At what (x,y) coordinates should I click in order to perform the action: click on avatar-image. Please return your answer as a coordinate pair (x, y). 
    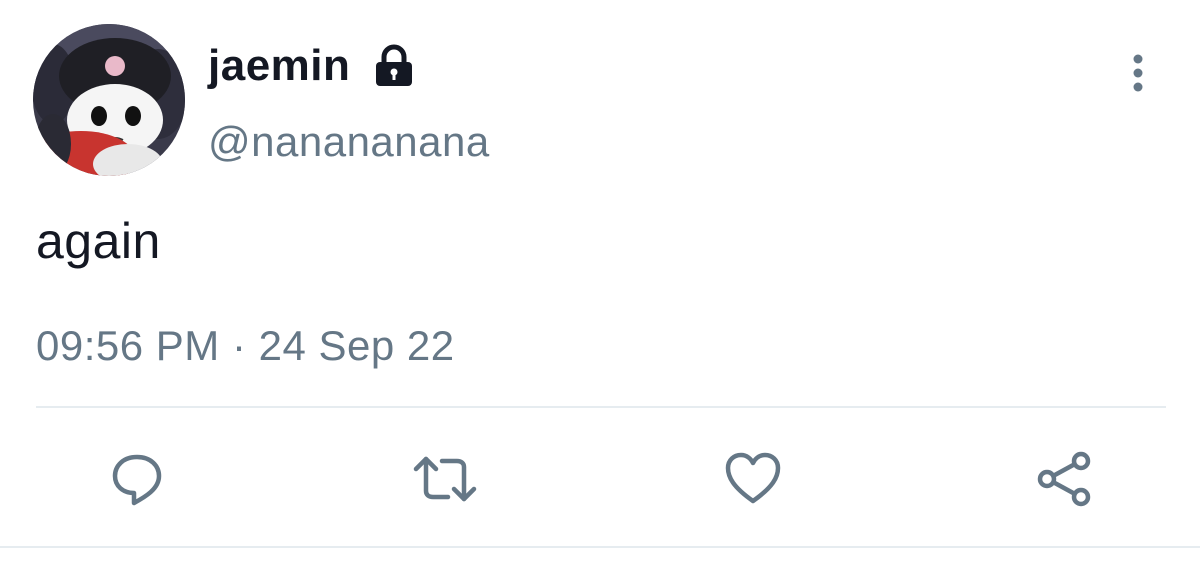
    Looking at the image, I should click on (109, 100).